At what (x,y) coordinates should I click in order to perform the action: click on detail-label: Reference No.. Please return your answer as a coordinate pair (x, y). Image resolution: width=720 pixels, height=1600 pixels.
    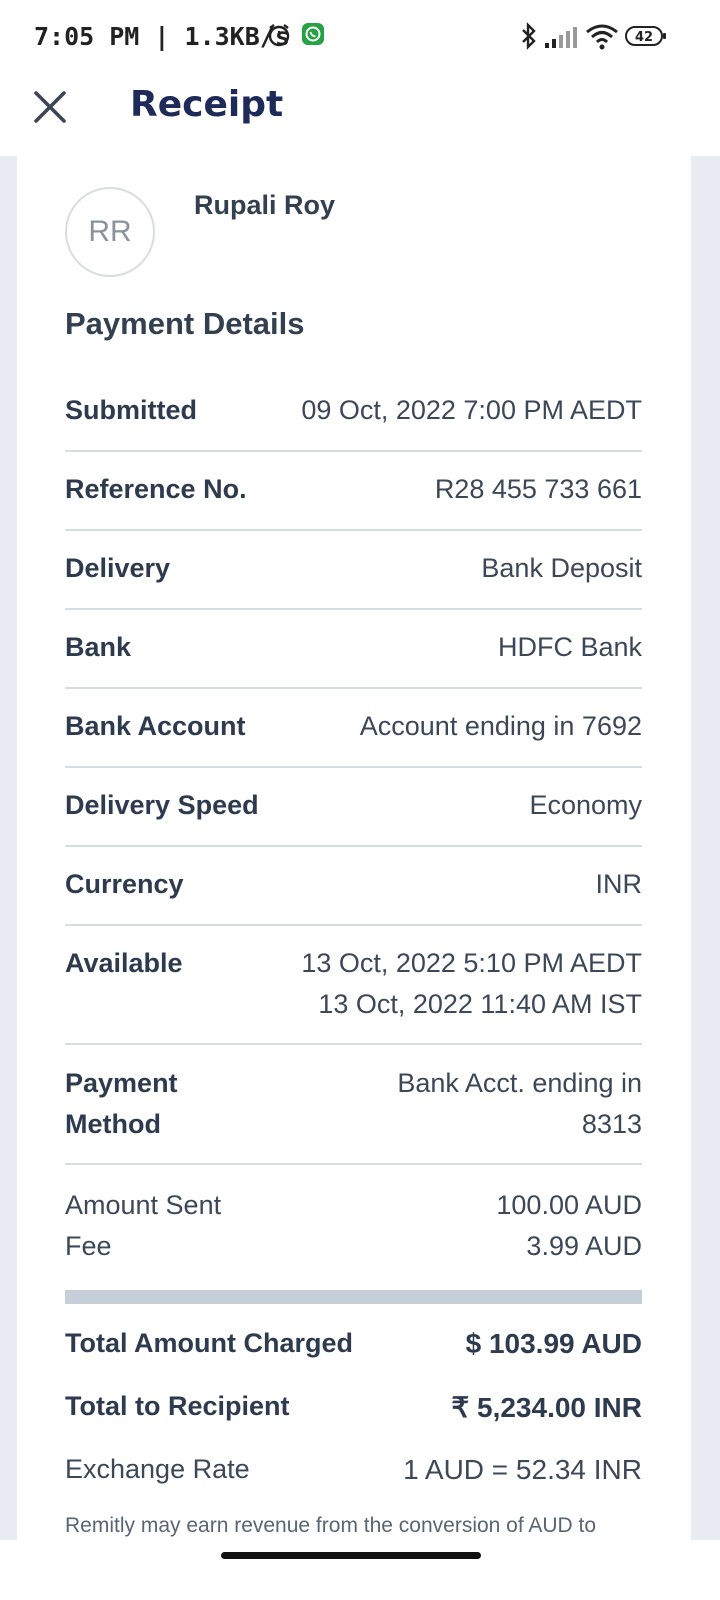
    Looking at the image, I should click on (156, 489).